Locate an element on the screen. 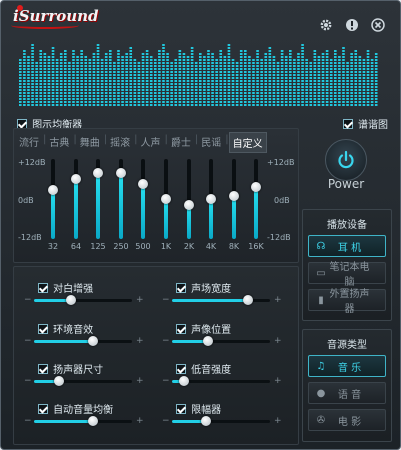 The width and height of the screenshot is (401, 450). preset-tab: 人声 is located at coordinates (151, 142).